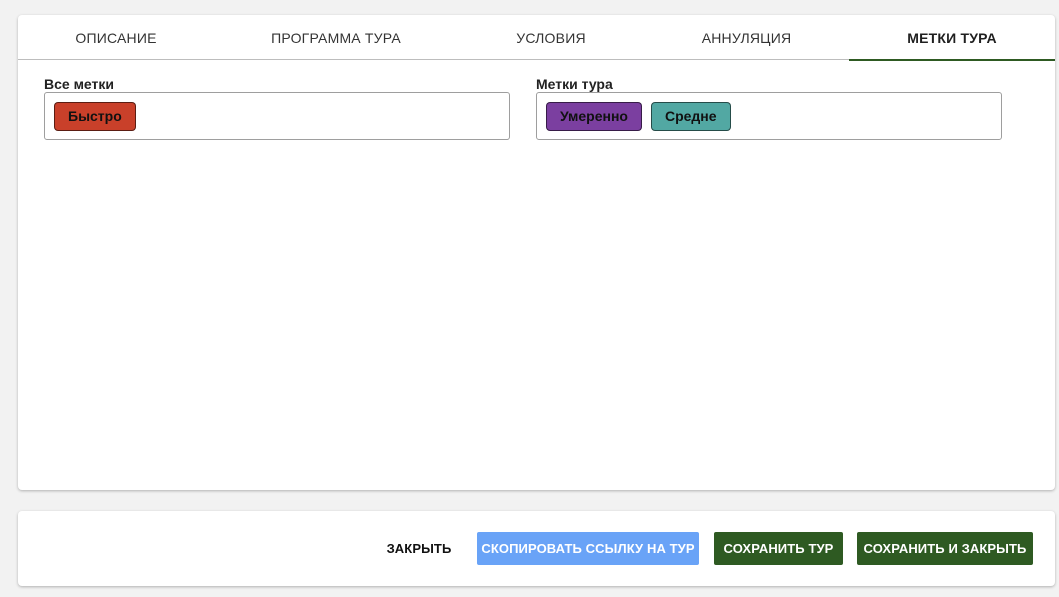 This screenshot has height=597, width=1059. I want to click on tour-tags-box: Умеренно Средне, so click(769, 116).